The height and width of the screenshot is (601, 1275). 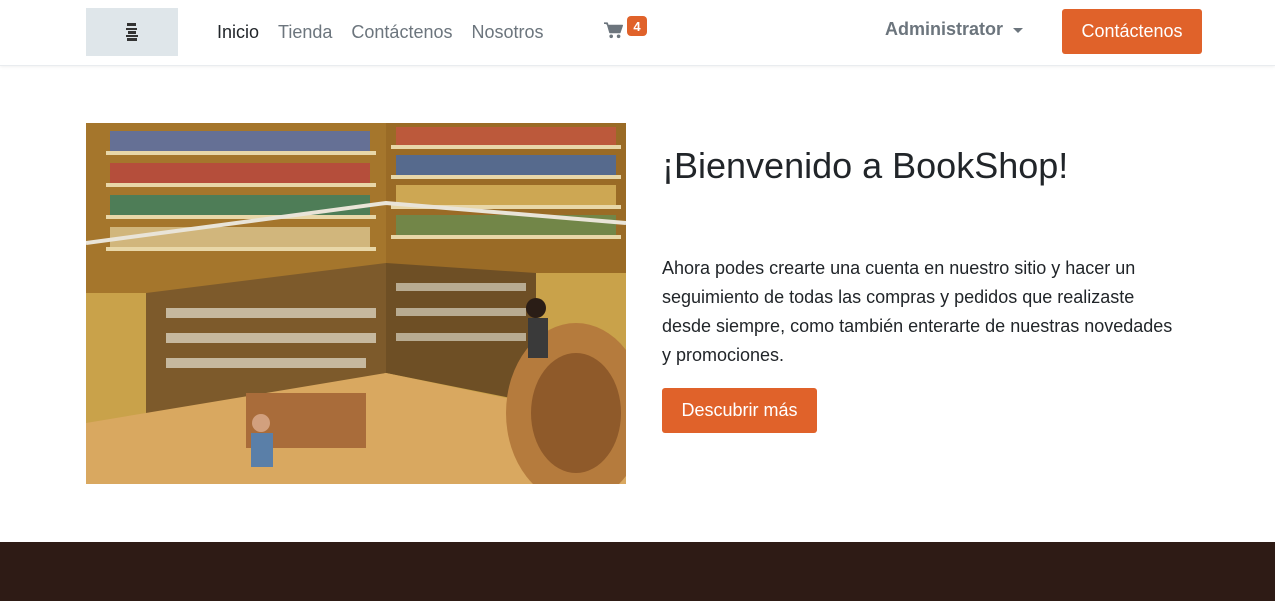 I want to click on discover-more-button: Descubrir más, so click(x=739, y=410).